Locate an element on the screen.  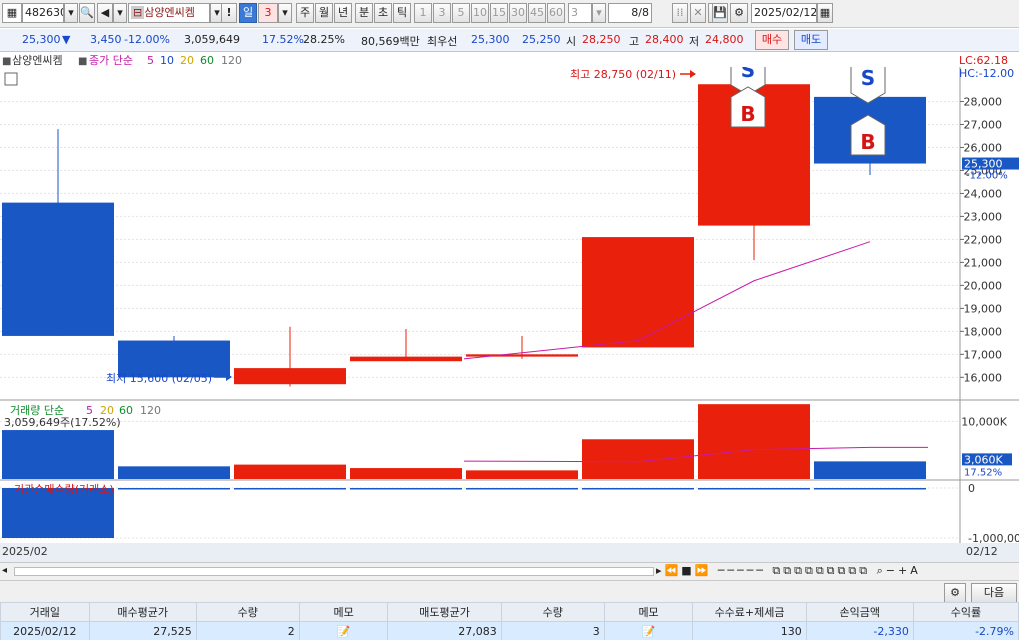
buy-button: 매수 is located at coordinates (772, 40).